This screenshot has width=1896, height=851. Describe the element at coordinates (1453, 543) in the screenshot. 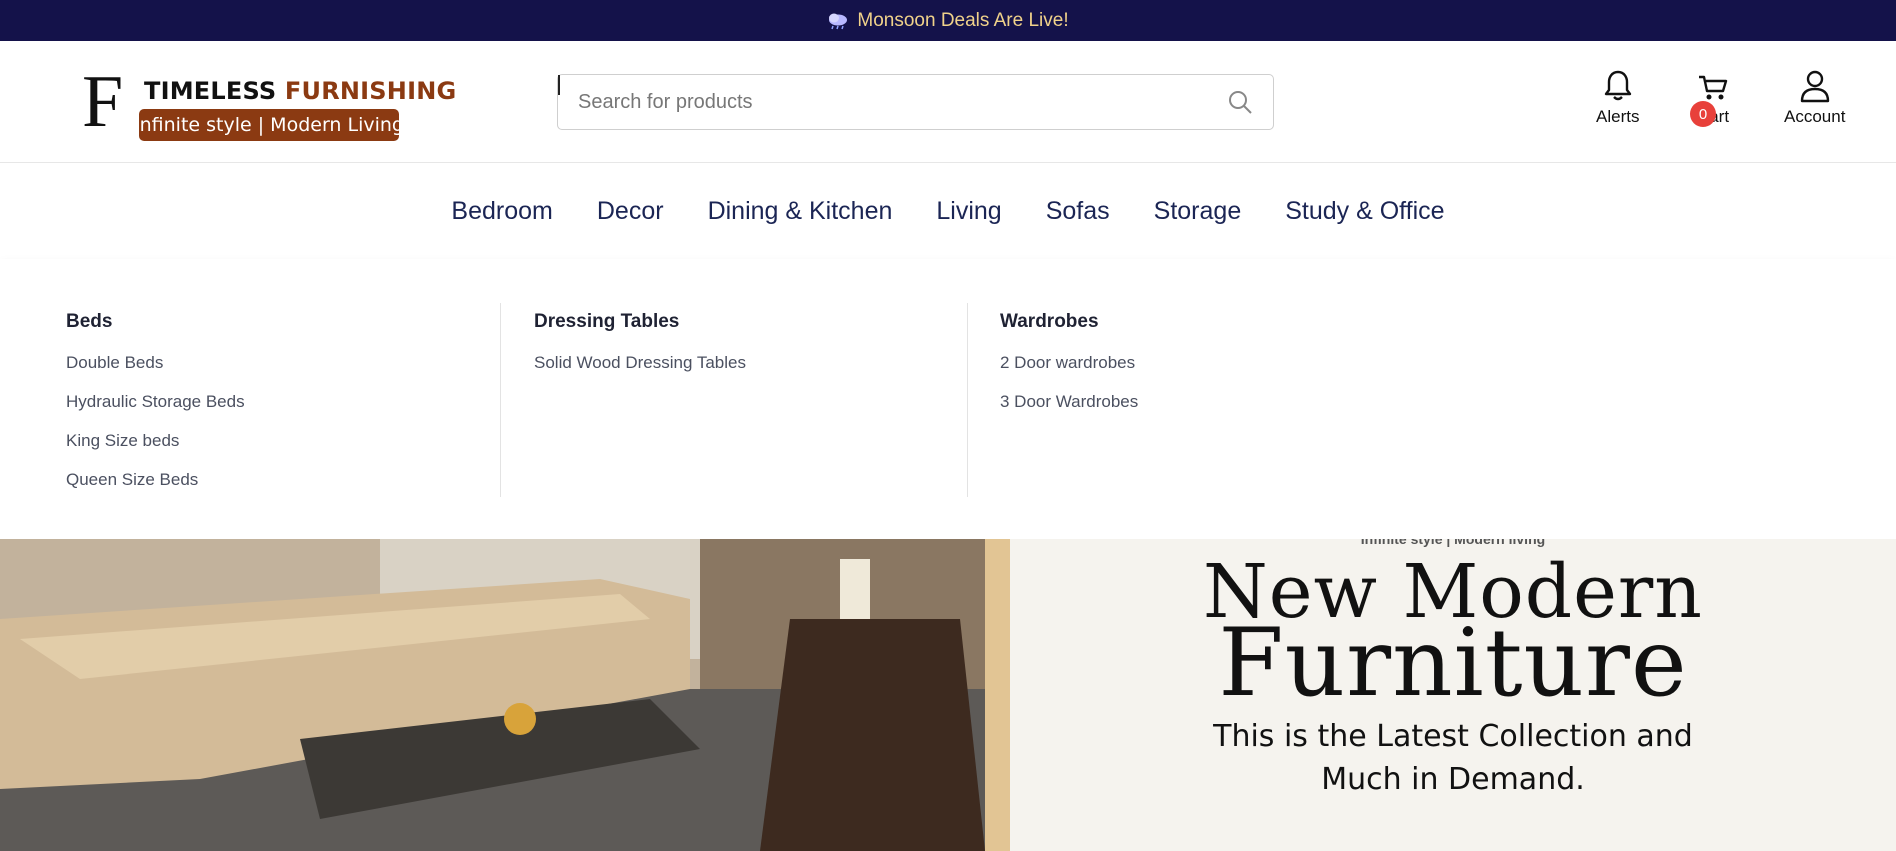

I see `hero-small-text: Infinite style | Modern living` at that location.